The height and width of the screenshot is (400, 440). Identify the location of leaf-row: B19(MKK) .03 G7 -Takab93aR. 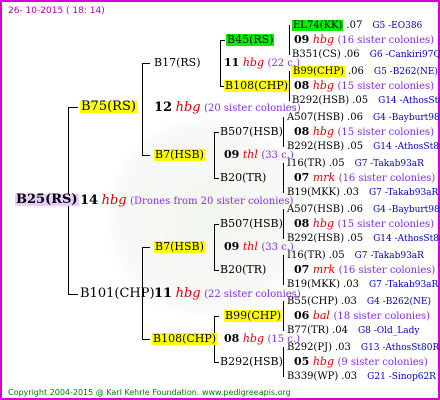
(362, 193).